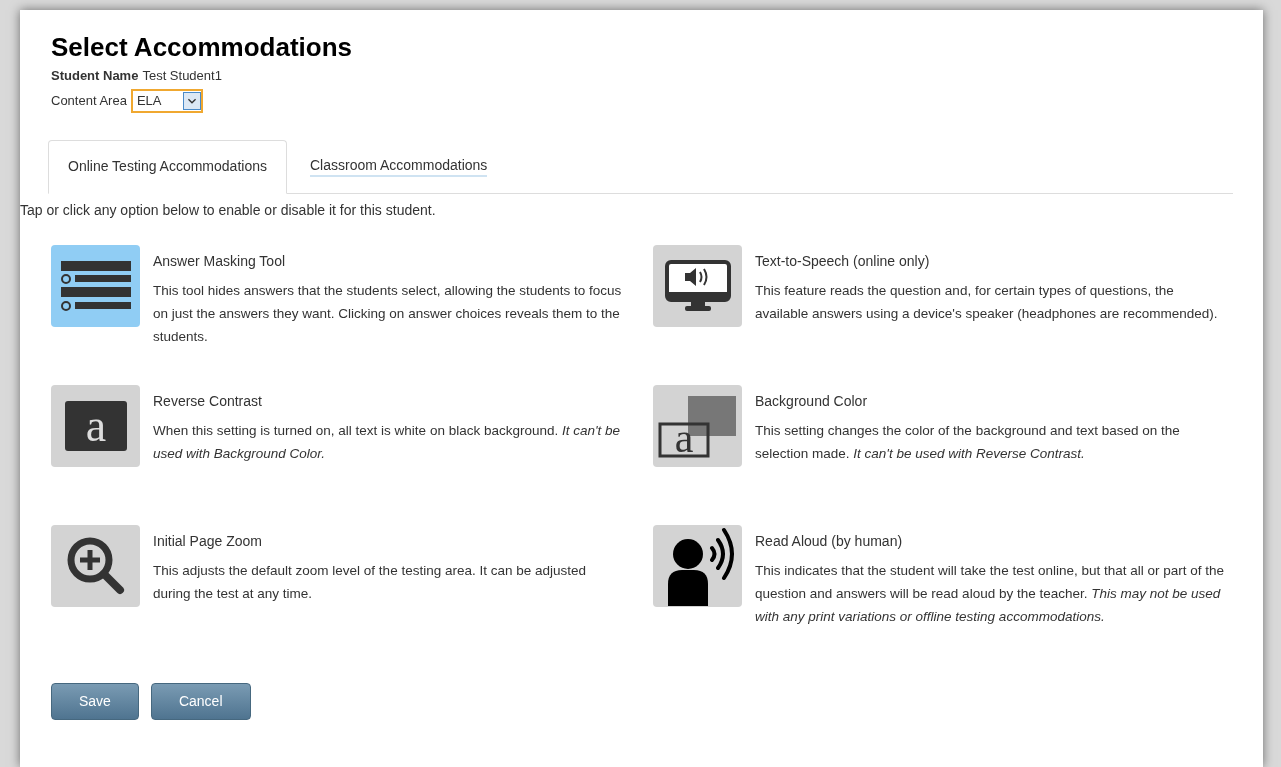 This screenshot has height=767, width=1281. Describe the element at coordinates (228, 210) in the screenshot. I see `instructions-text: Tap or click any option below to enable or disable it for this student.` at that location.